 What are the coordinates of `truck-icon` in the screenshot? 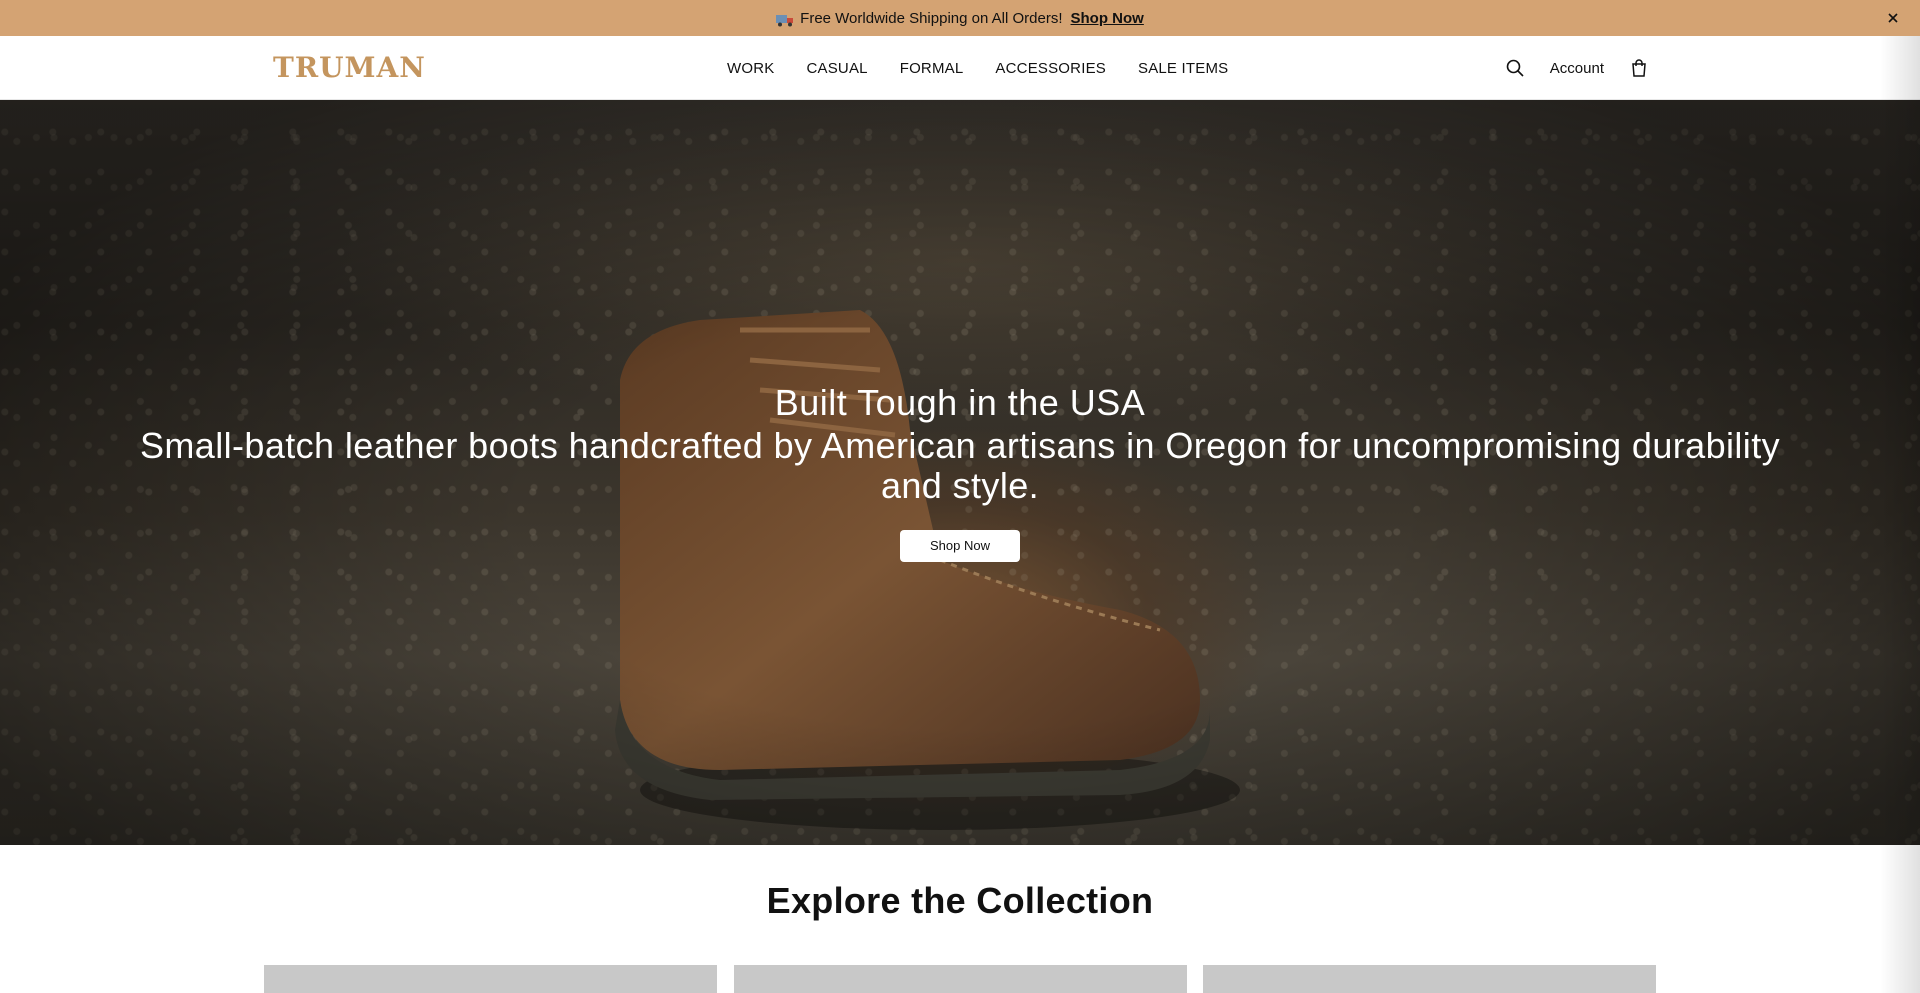 It's located at (785, 20).